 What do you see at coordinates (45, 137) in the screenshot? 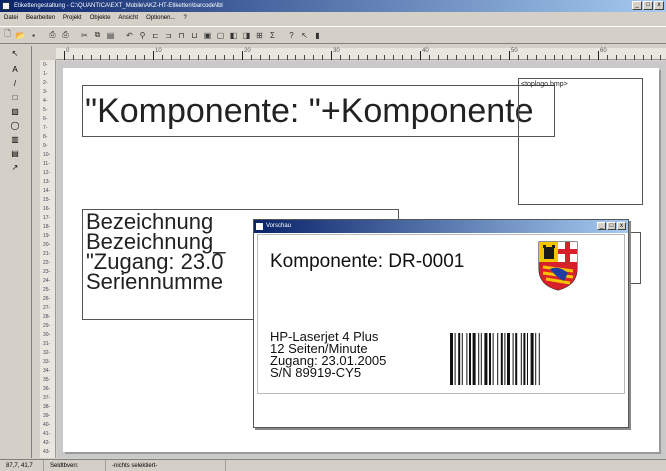
I see `ruler-label: 8-` at bounding box center [45, 137].